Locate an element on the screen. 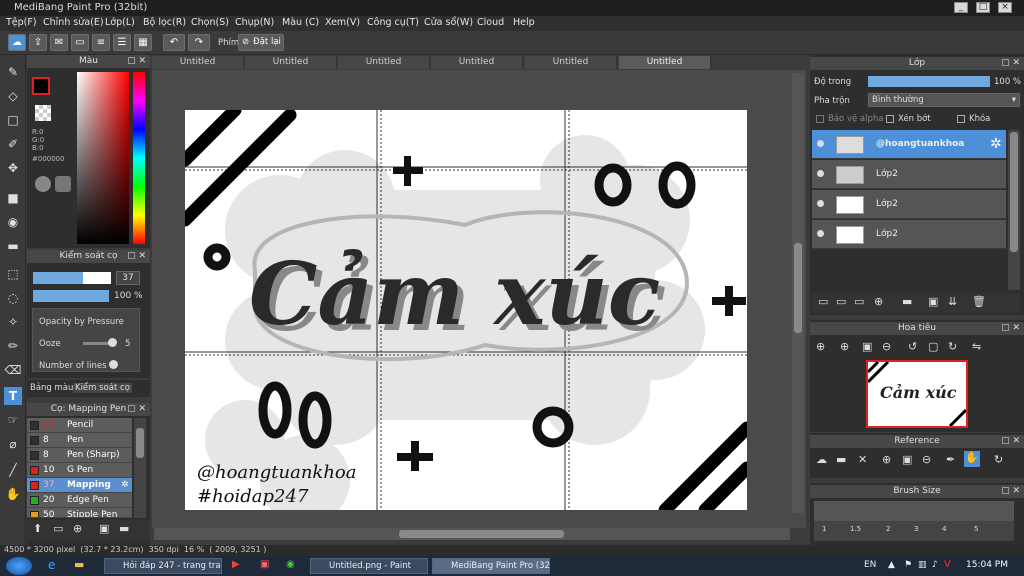  add-brush-icon: ⬆ is located at coordinates (37, 528).